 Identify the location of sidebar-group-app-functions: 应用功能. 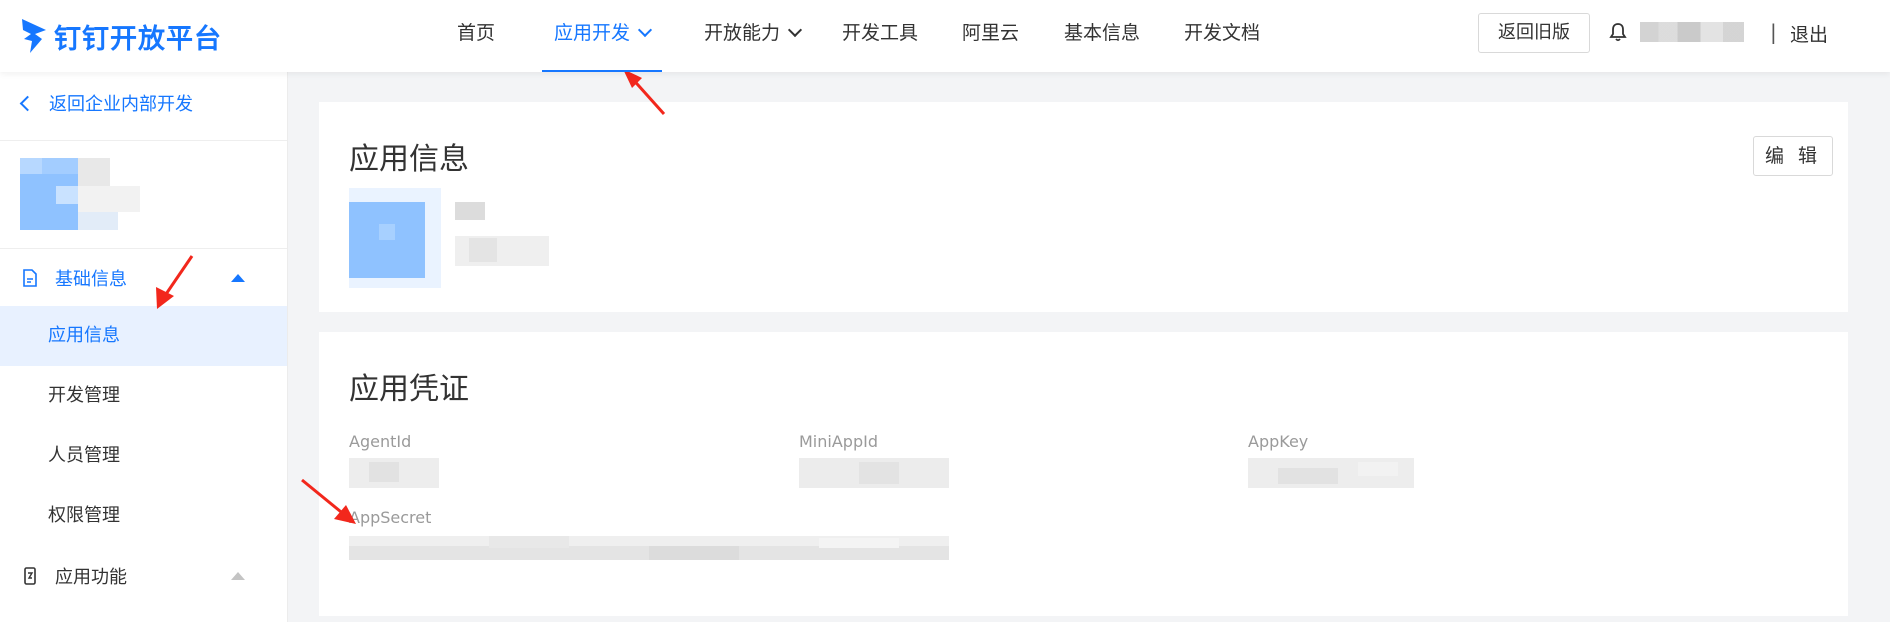
(143, 576).